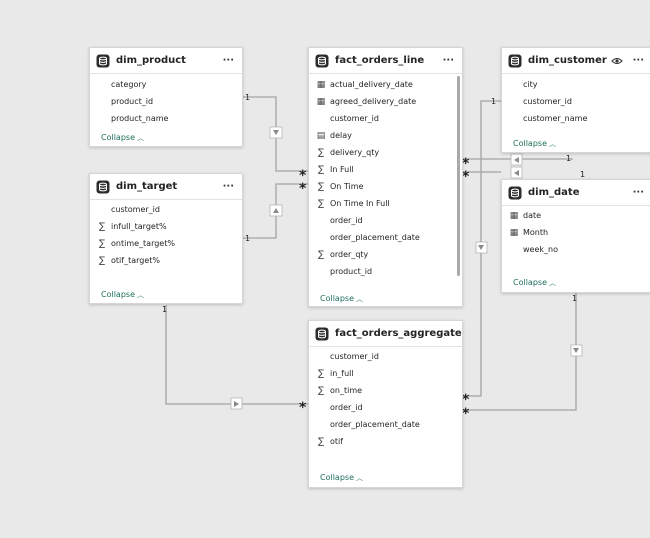 This screenshot has height=538, width=650. What do you see at coordinates (385, 441) in the screenshot?
I see `field-row: ∑ otif` at bounding box center [385, 441].